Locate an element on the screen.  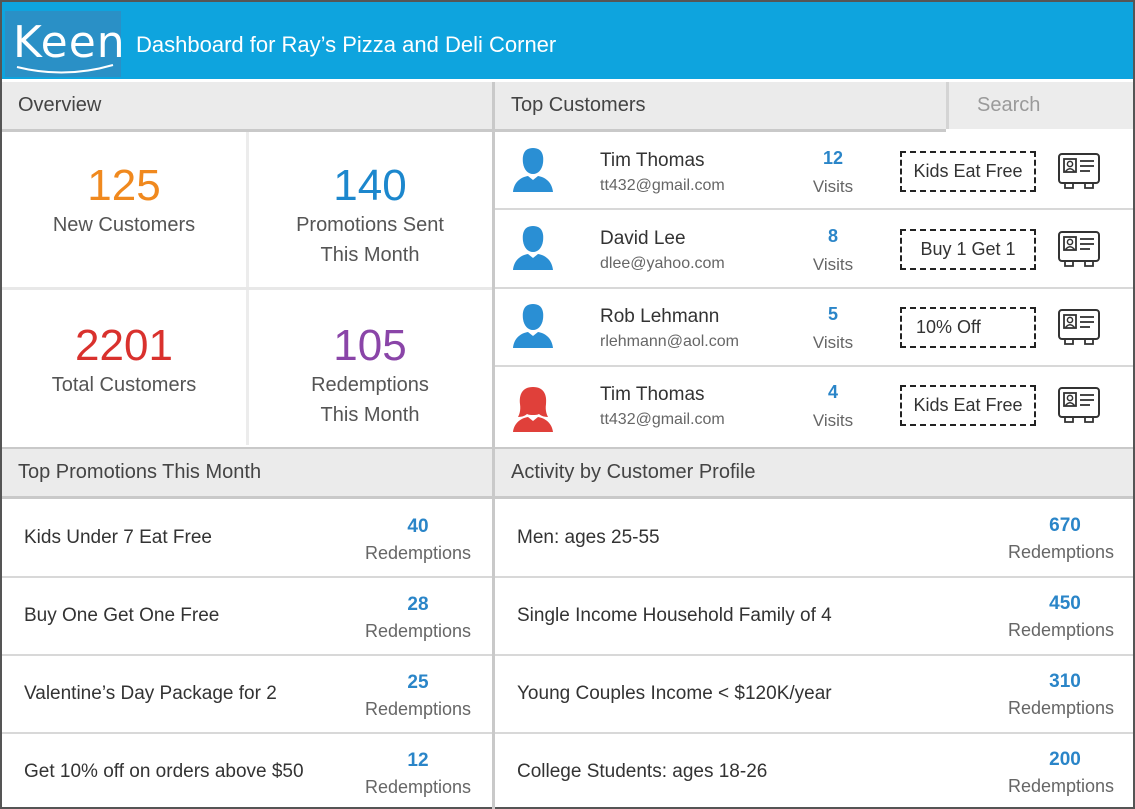
customer-name: David Lee is located at coordinates (643, 238).